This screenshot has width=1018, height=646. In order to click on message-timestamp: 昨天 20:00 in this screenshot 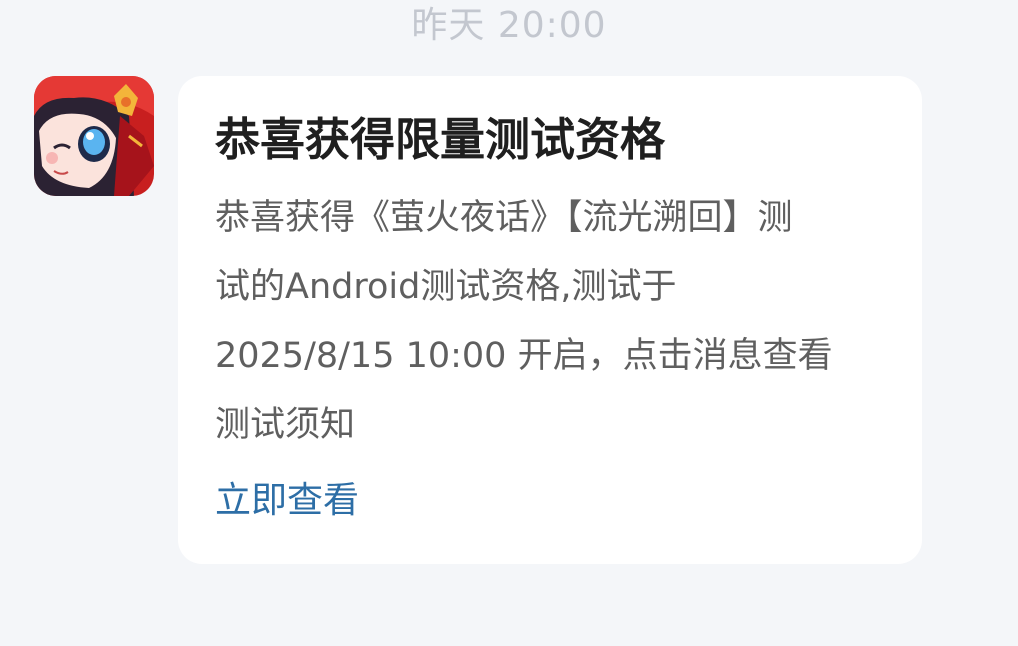, I will do `click(509, 25)`.